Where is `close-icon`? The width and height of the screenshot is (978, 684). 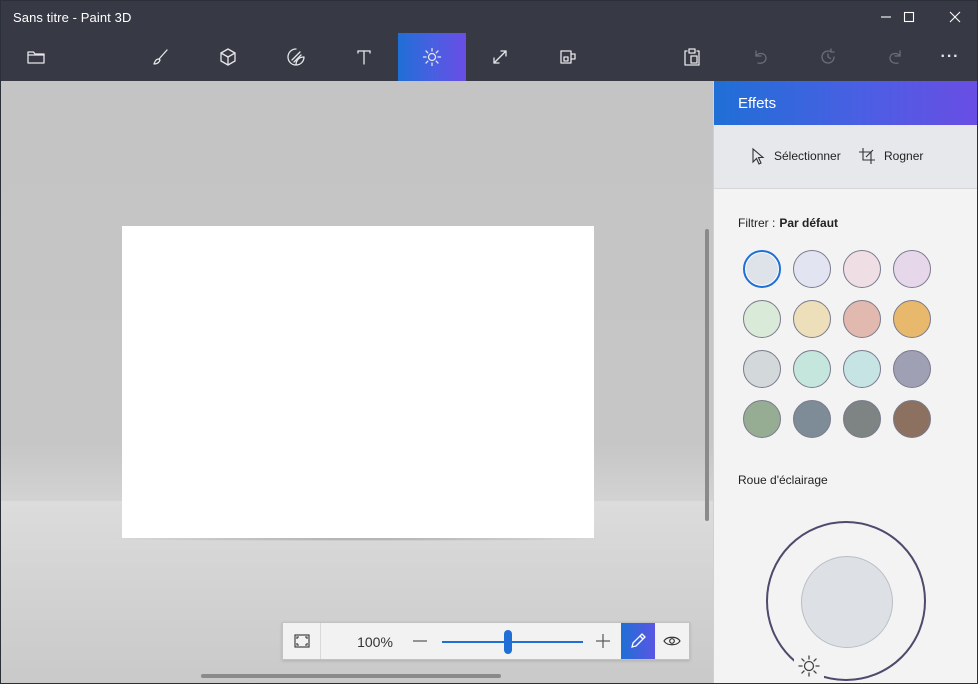
close-icon is located at coordinates (955, 17).